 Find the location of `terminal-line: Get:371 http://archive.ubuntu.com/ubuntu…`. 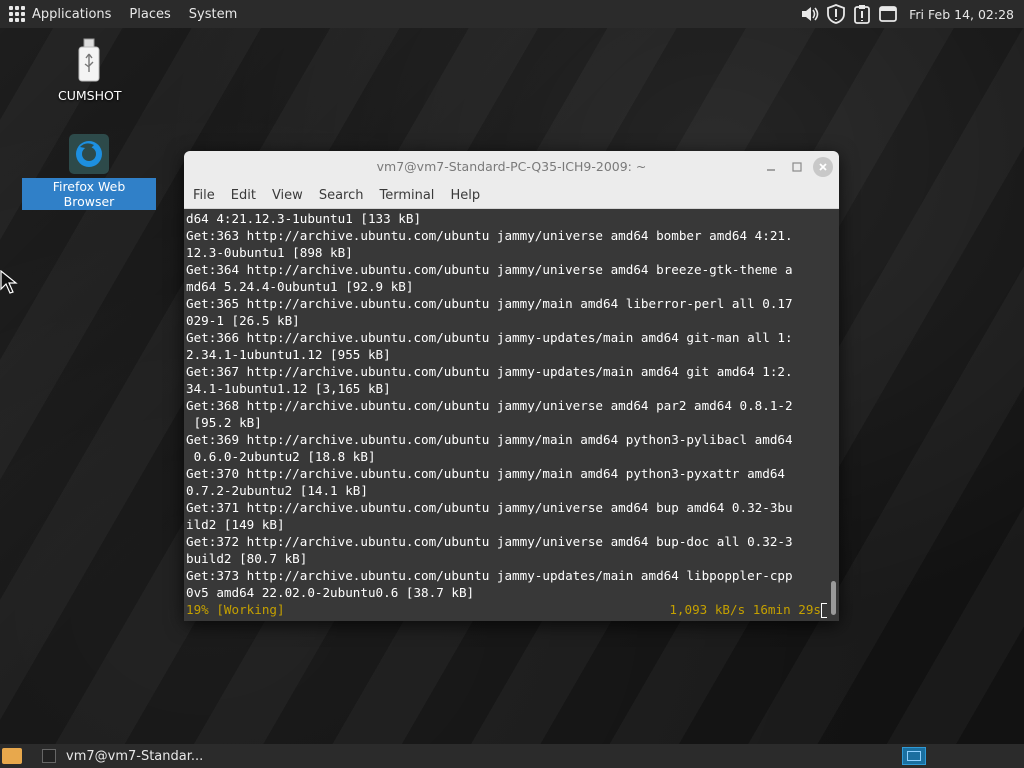

terminal-line: Get:371 http://archive.ubuntu.com/ubuntu… is located at coordinates (489, 507).